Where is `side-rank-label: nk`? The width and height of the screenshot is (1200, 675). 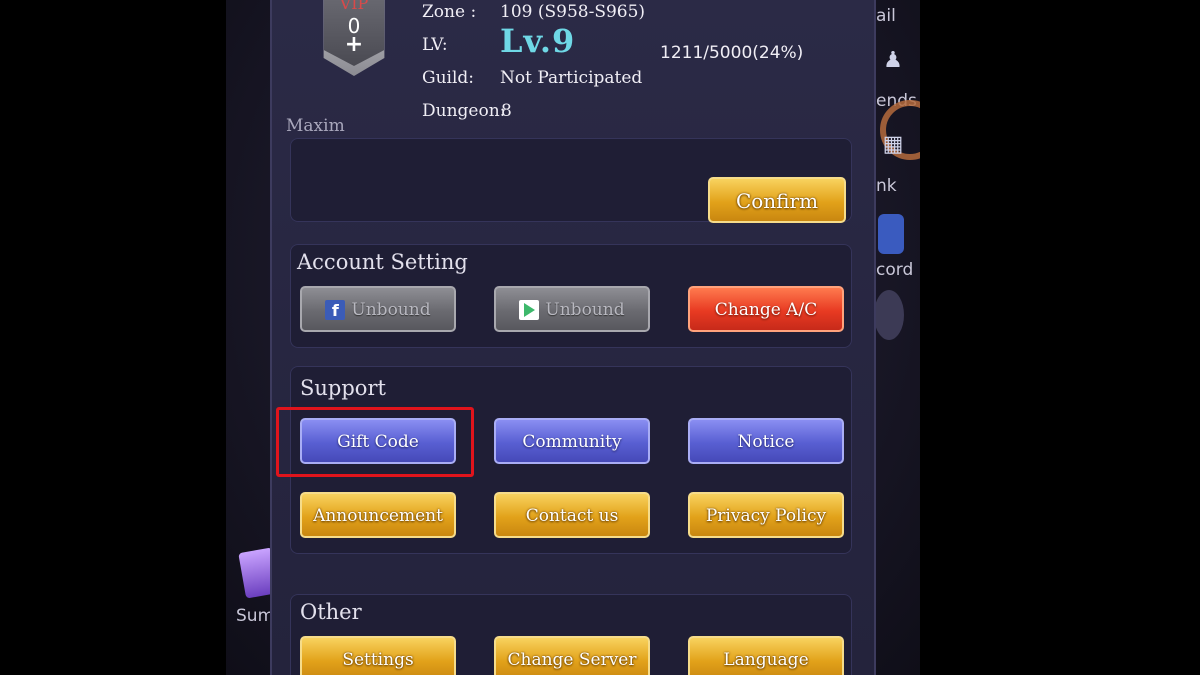
side-rank-label: nk is located at coordinates (886, 186).